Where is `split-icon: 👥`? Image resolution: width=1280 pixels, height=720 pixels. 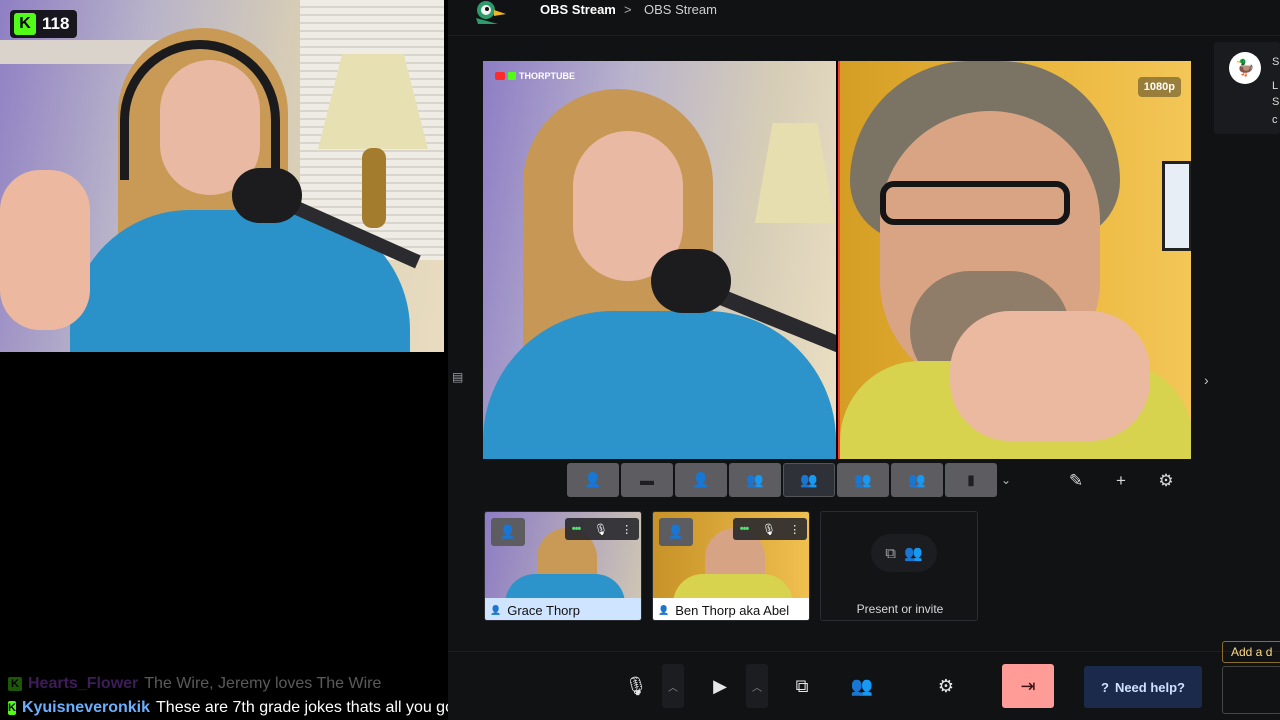
split-icon: 👥 is located at coordinates (809, 479).